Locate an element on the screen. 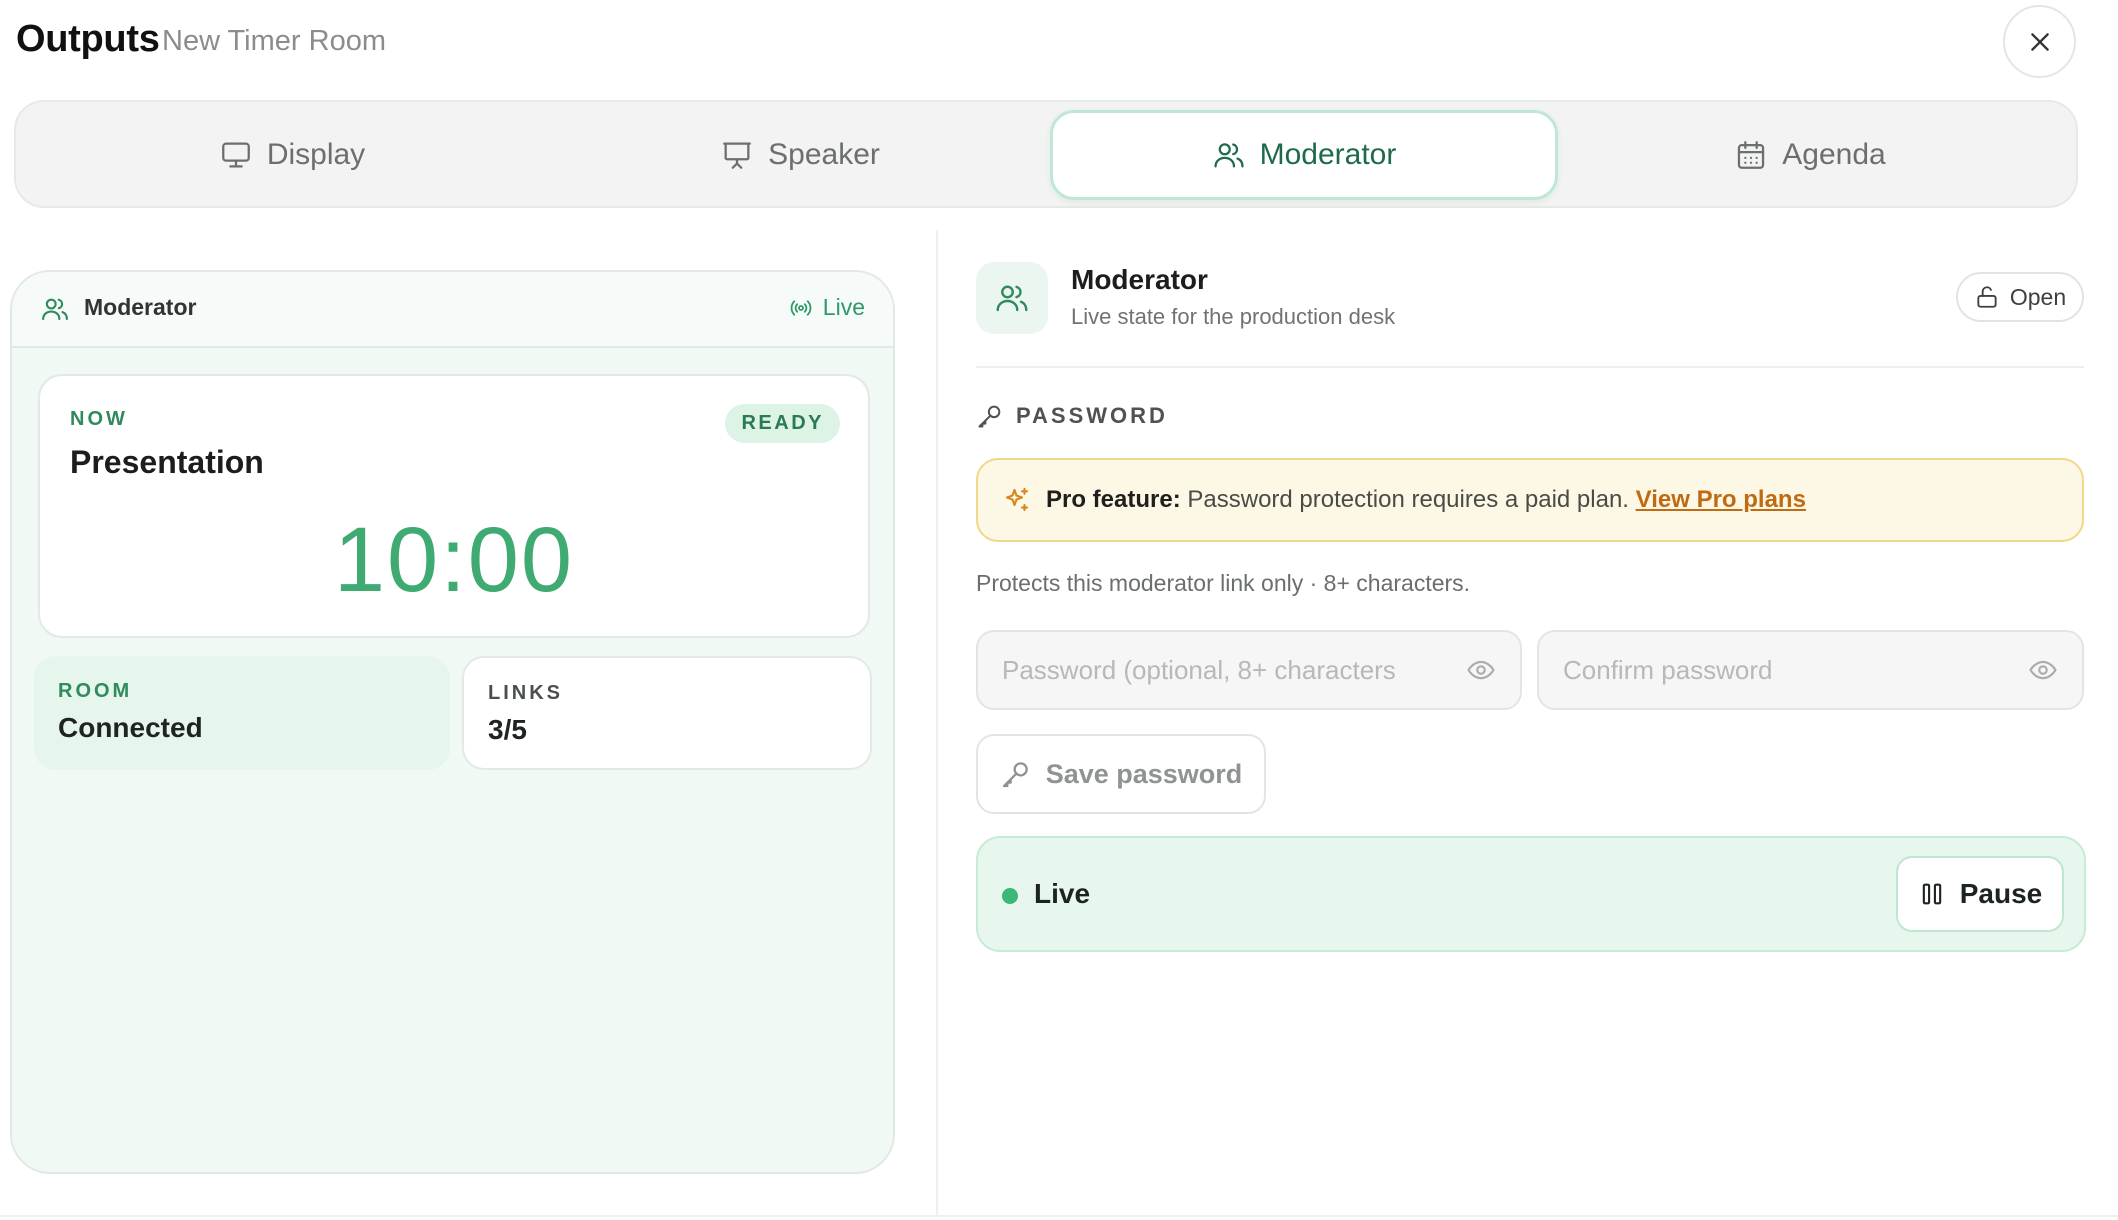  monitor-icon is located at coordinates (235, 155).